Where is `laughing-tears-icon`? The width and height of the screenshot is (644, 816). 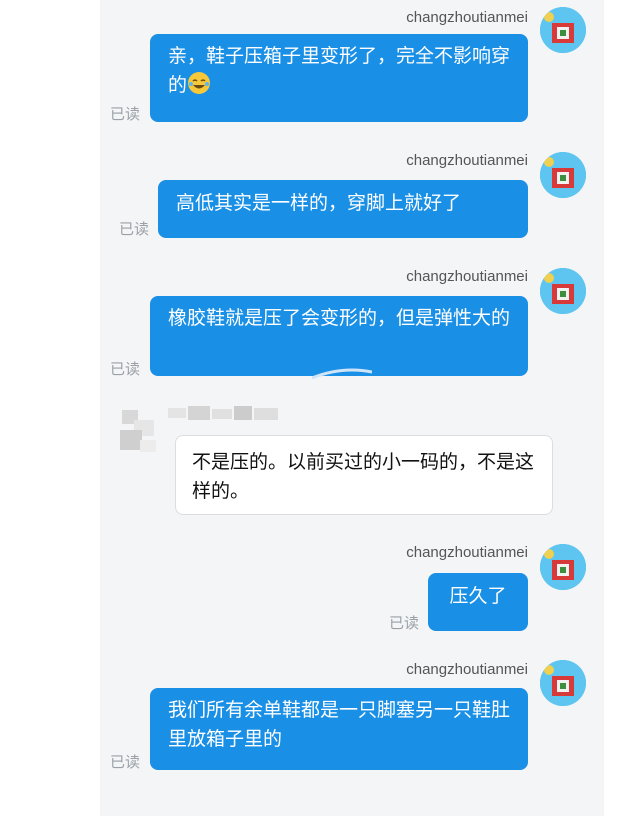 laughing-tears-icon is located at coordinates (199, 87).